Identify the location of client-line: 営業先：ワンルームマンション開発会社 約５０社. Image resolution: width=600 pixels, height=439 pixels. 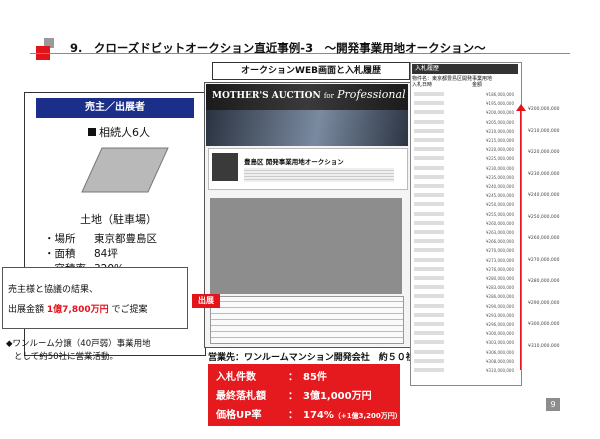
(311, 358).